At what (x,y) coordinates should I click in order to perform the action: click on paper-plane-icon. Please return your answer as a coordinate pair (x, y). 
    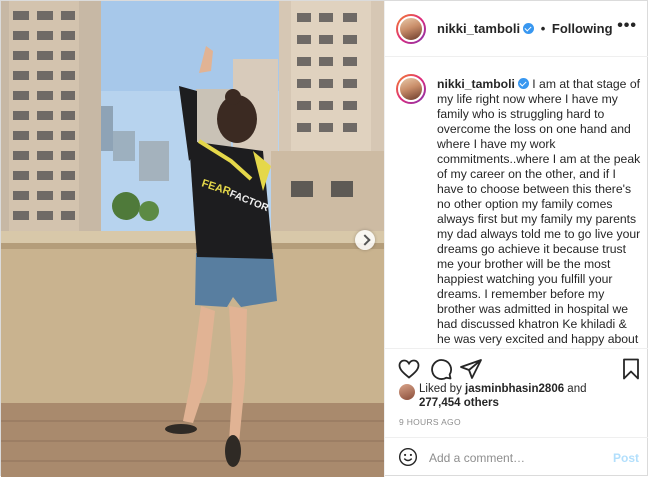
    Looking at the image, I should click on (471, 369).